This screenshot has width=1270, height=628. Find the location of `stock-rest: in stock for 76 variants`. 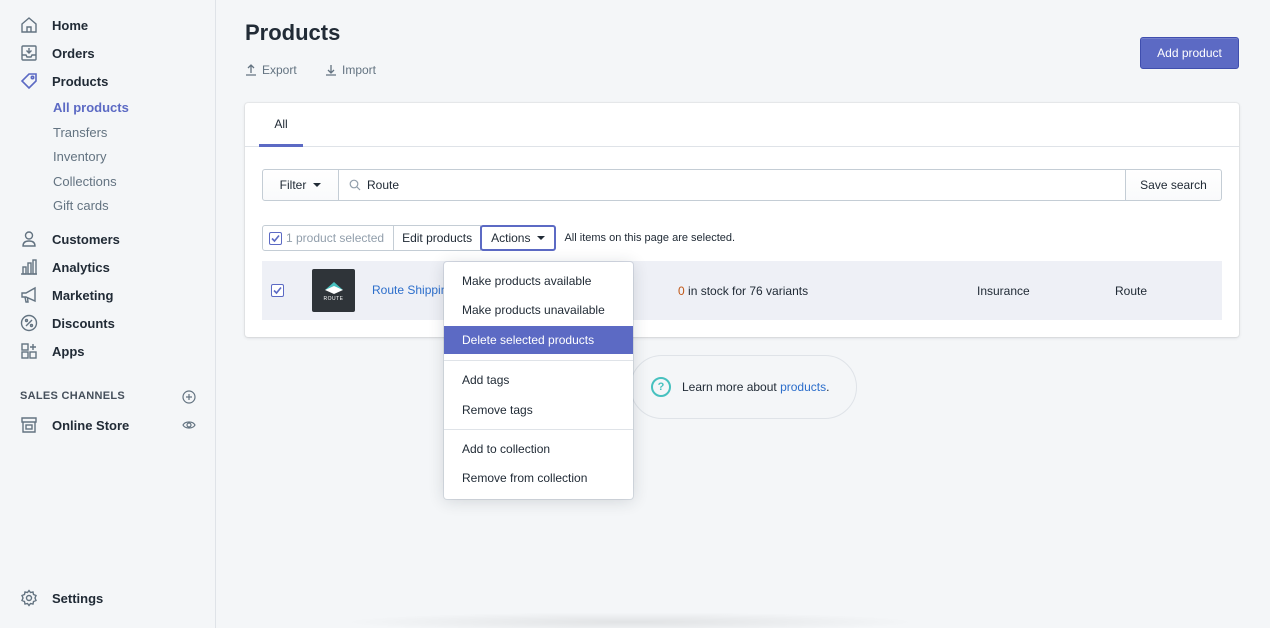

stock-rest: in stock for 76 variants is located at coordinates (746, 291).